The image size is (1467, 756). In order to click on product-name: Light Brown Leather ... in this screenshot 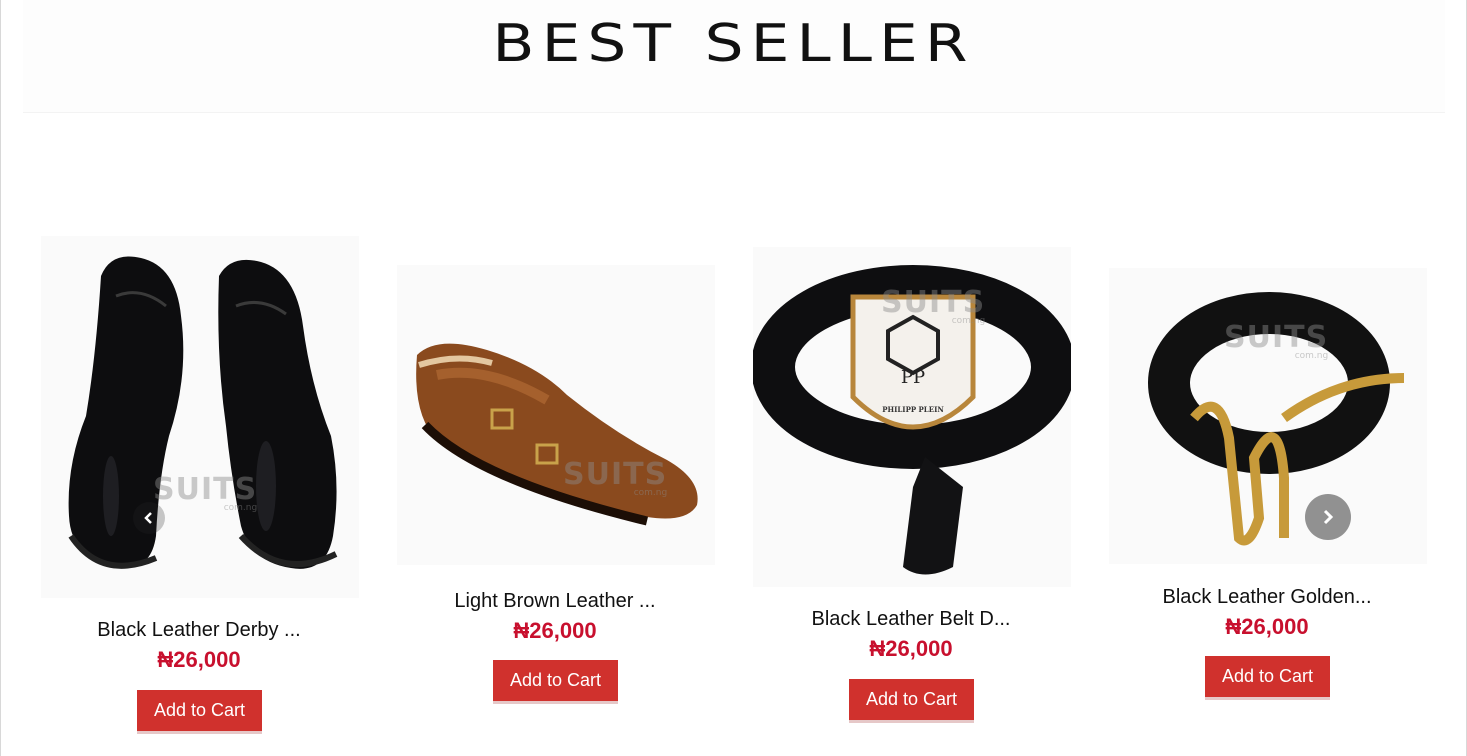, I will do `click(555, 601)`.